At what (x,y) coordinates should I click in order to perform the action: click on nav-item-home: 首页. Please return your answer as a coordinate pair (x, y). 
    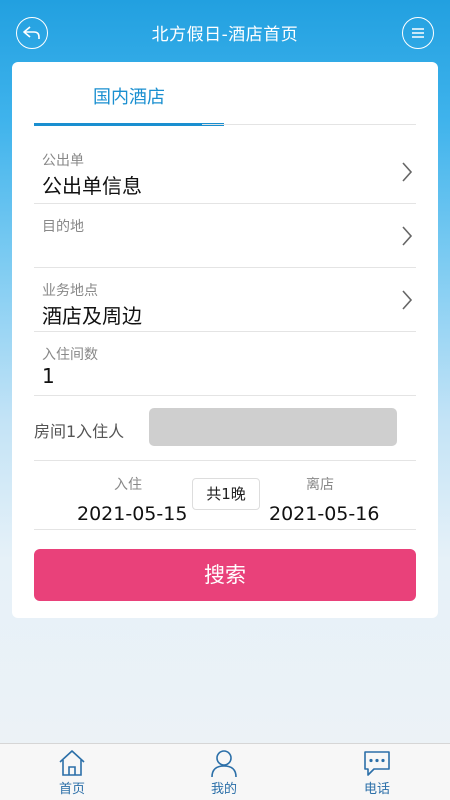
    Looking at the image, I should click on (72, 772).